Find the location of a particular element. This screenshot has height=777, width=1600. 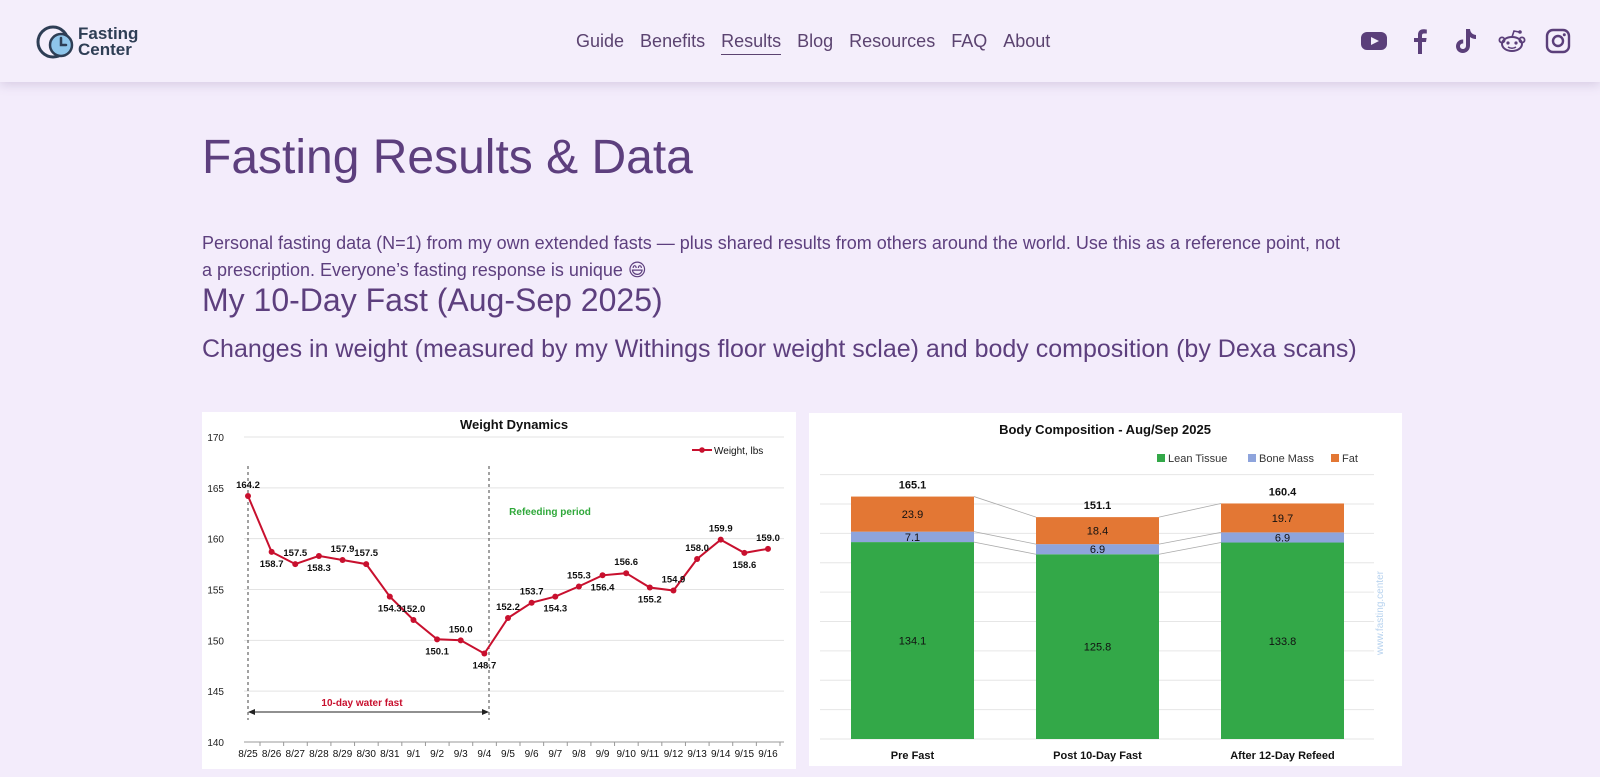

weight-data-label: 158.0 is located at coordinates (697, 548).